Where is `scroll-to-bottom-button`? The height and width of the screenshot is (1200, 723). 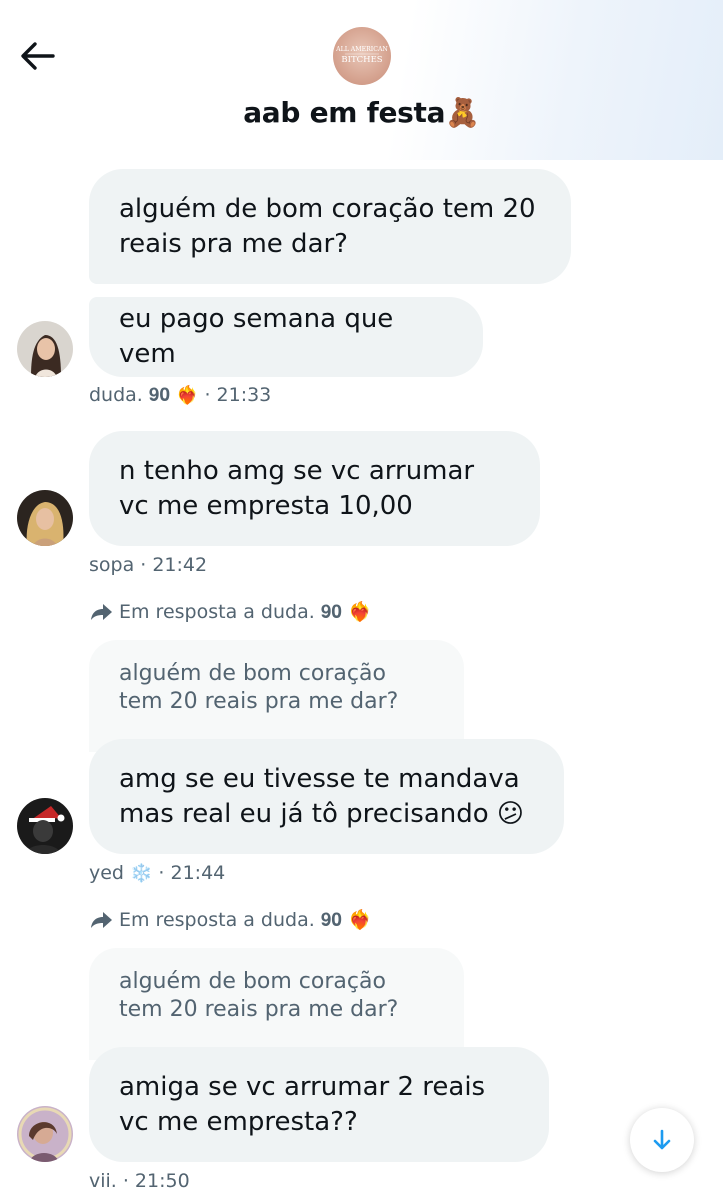
scroll-to-bottom-button is located at coordinates (662, 1140).